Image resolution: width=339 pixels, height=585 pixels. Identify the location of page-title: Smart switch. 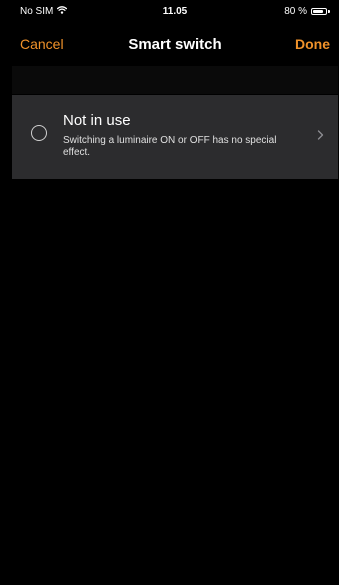
(175, 44).